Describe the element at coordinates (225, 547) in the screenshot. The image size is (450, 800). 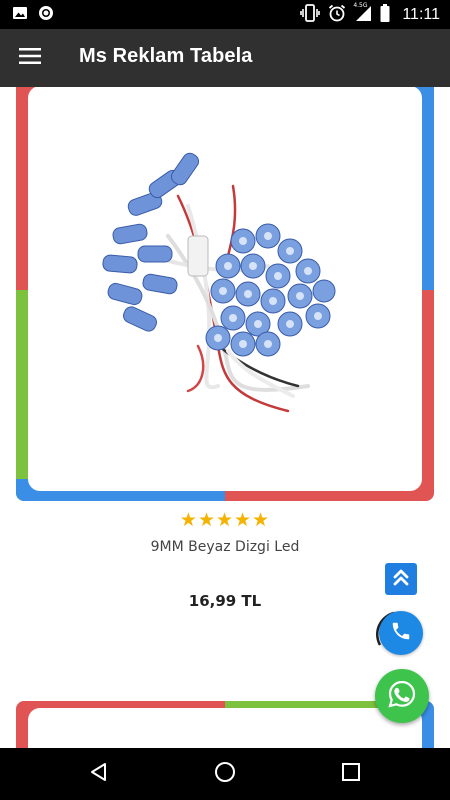
I see `product-name: 9MM Beyaz Dizgi Led` at that location.